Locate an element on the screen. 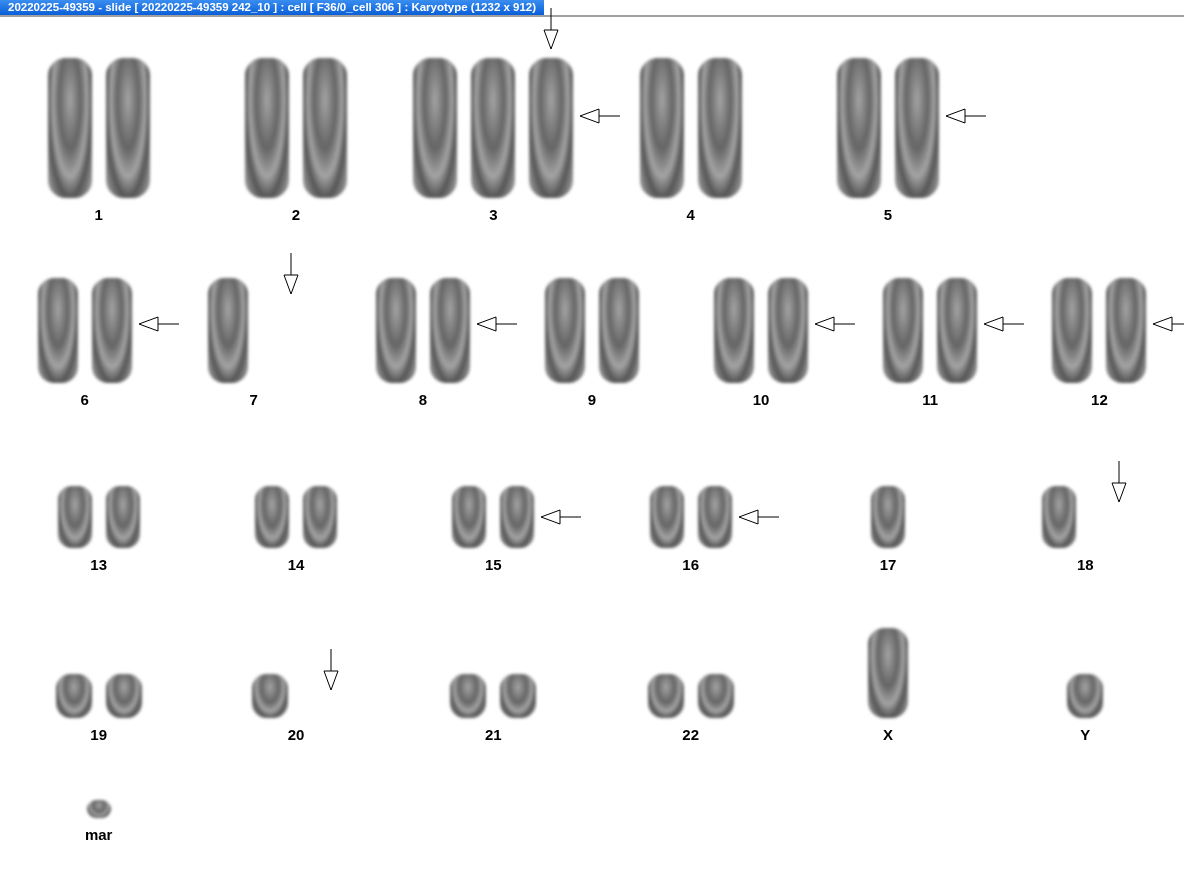  chromosome-label: 7 is located at coordinates (253, 399).